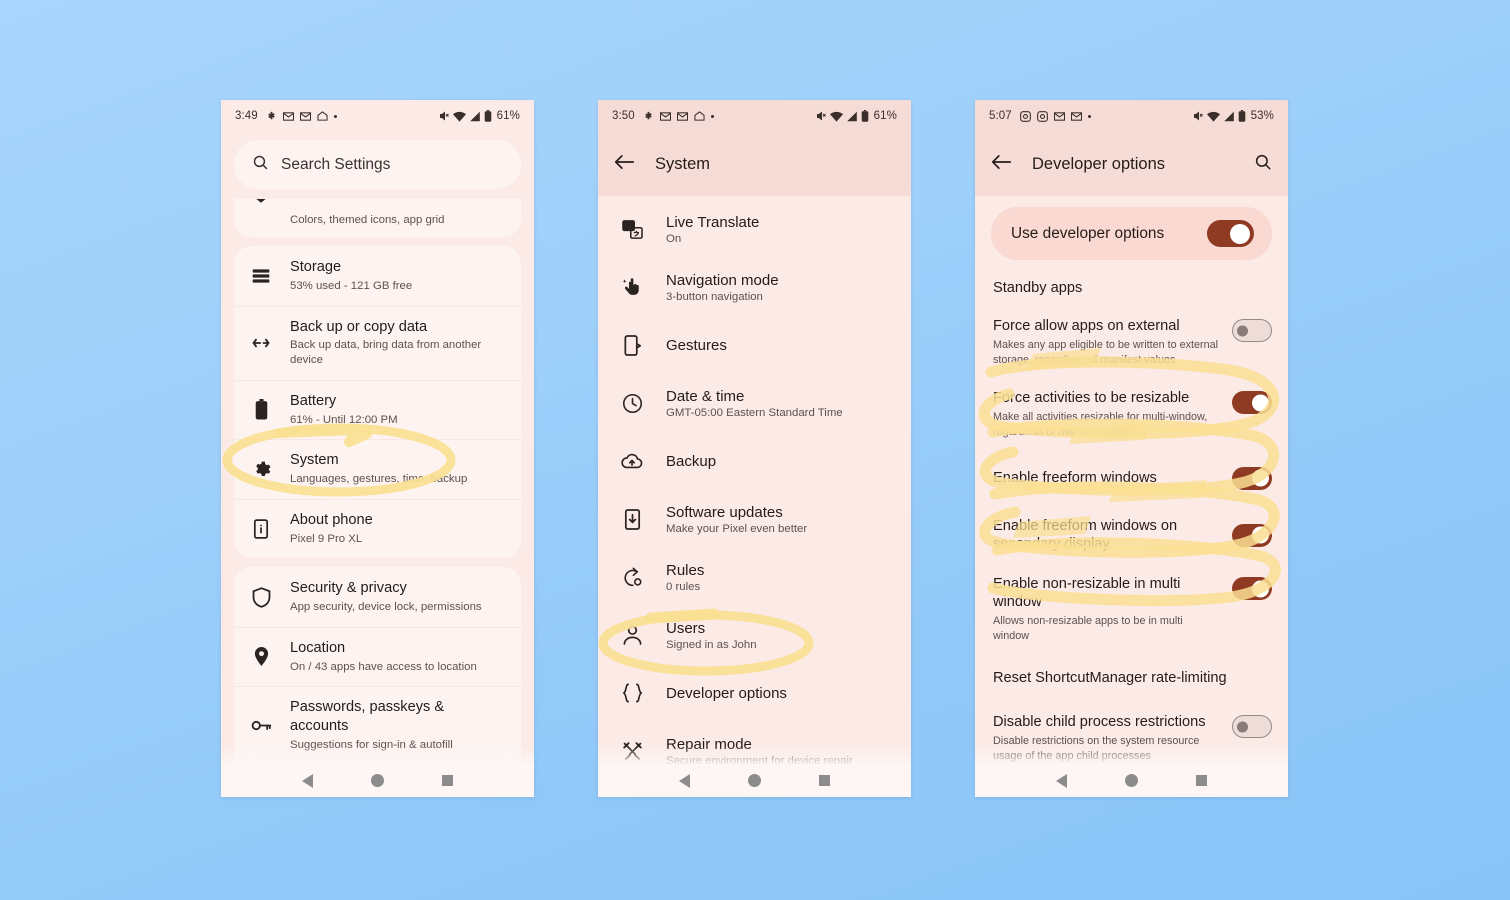  I want to click on gestures-icon, so click(632, 345).